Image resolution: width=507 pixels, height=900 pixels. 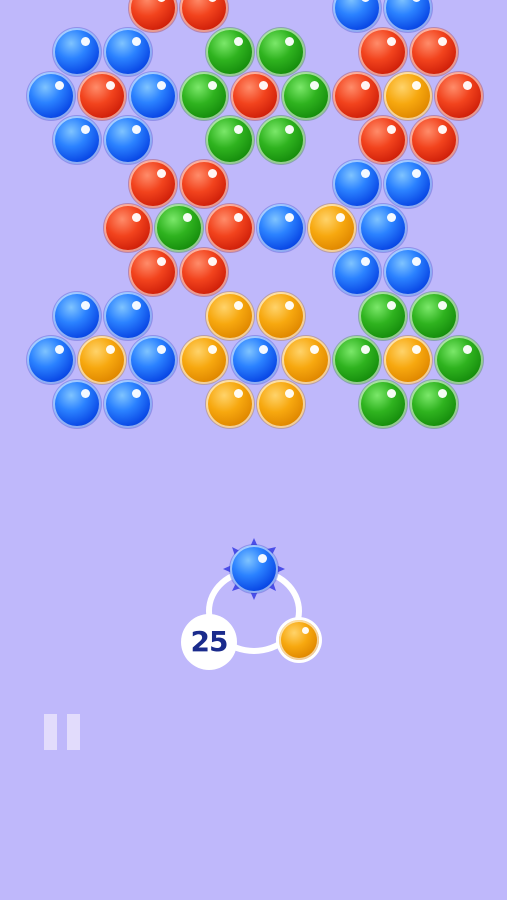 I want to click on current-bubble-ball, so click(x=254, y=569).